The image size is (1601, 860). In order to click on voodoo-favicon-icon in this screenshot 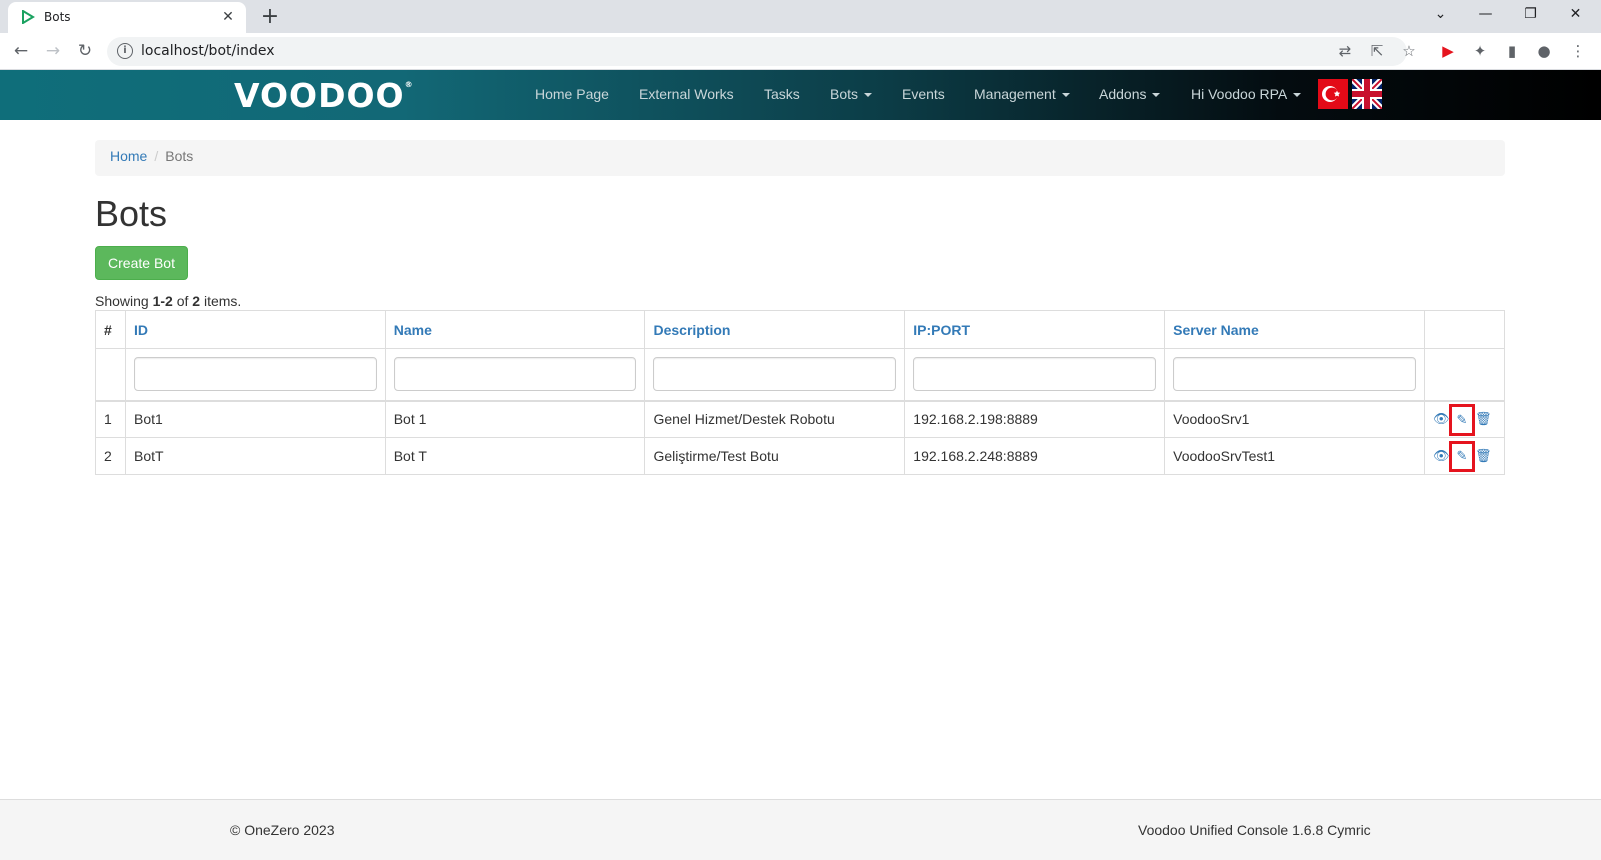, I will do `click(28, 17)`.